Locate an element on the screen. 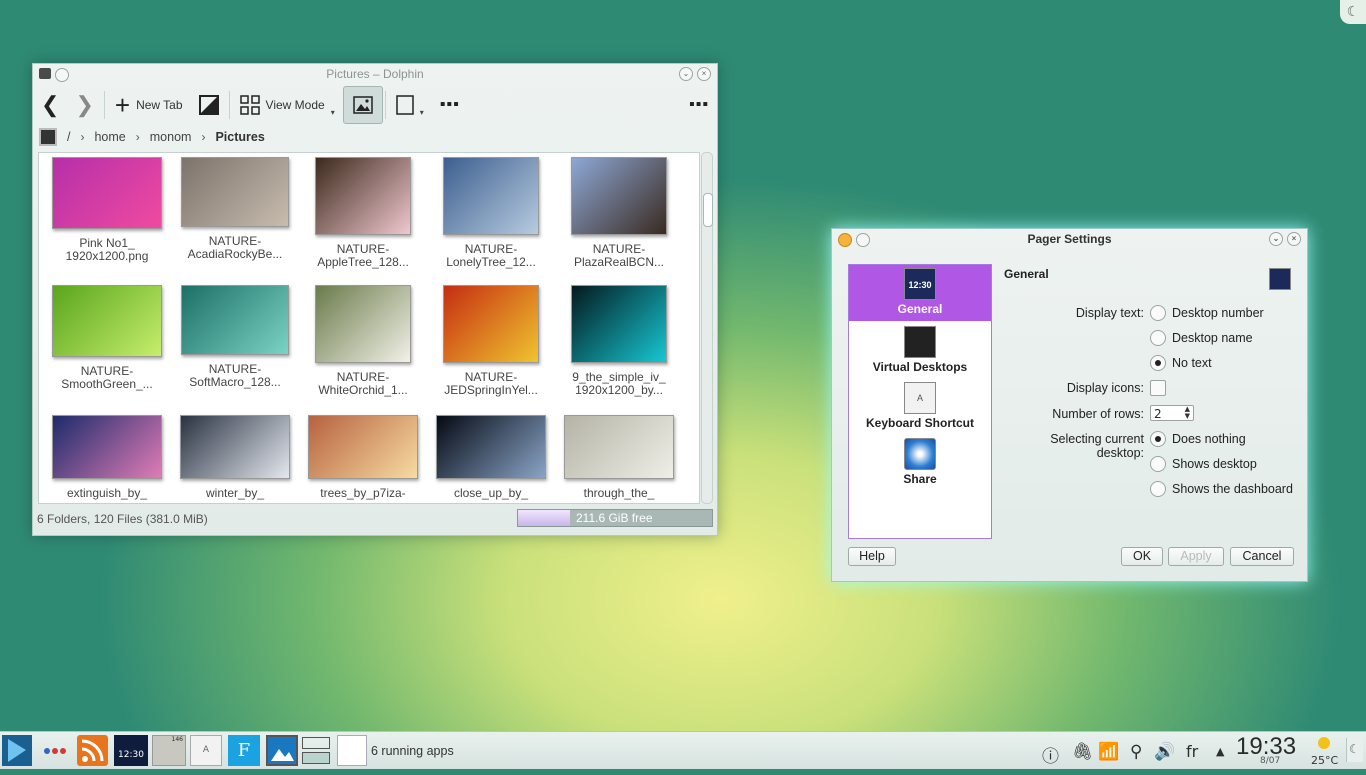 The width and height of the screenshot is (1366, 775). option-desktop-name: Desktop name is located at coordinates (1212, 338).